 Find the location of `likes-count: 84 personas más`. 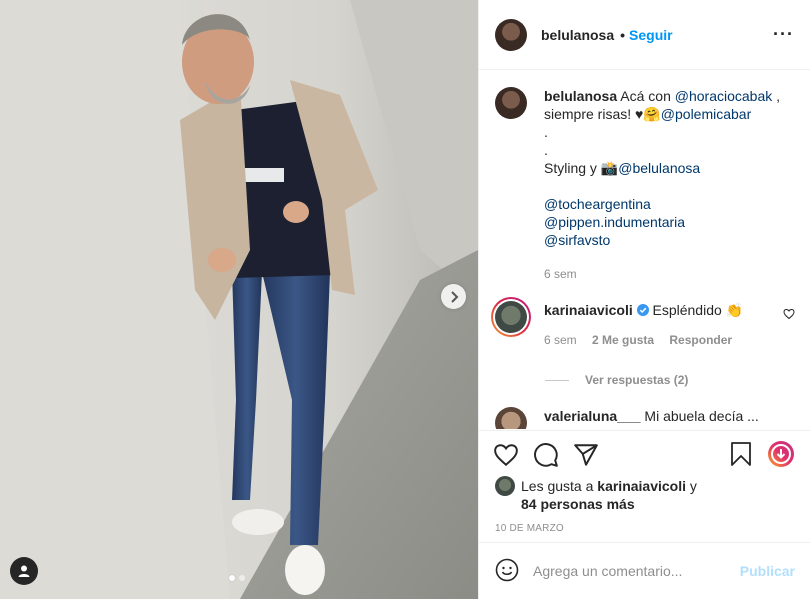

likes-count: 84 personas más is located at coordinates (578, 504).